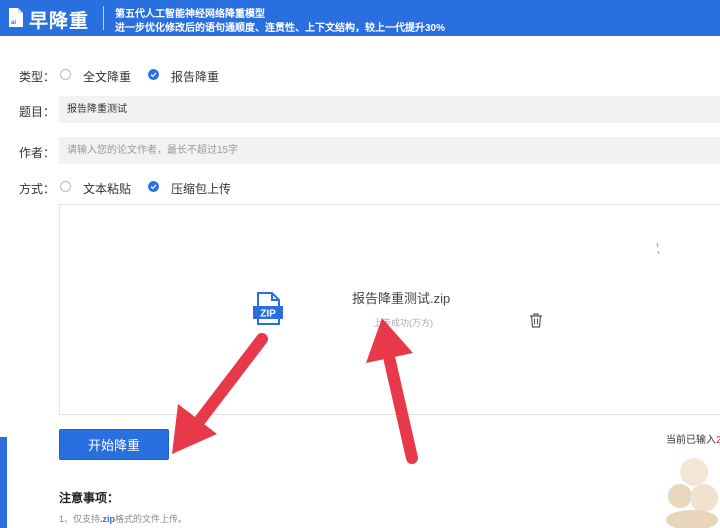  I want to click on radio-text-paste, so click(65, 186).